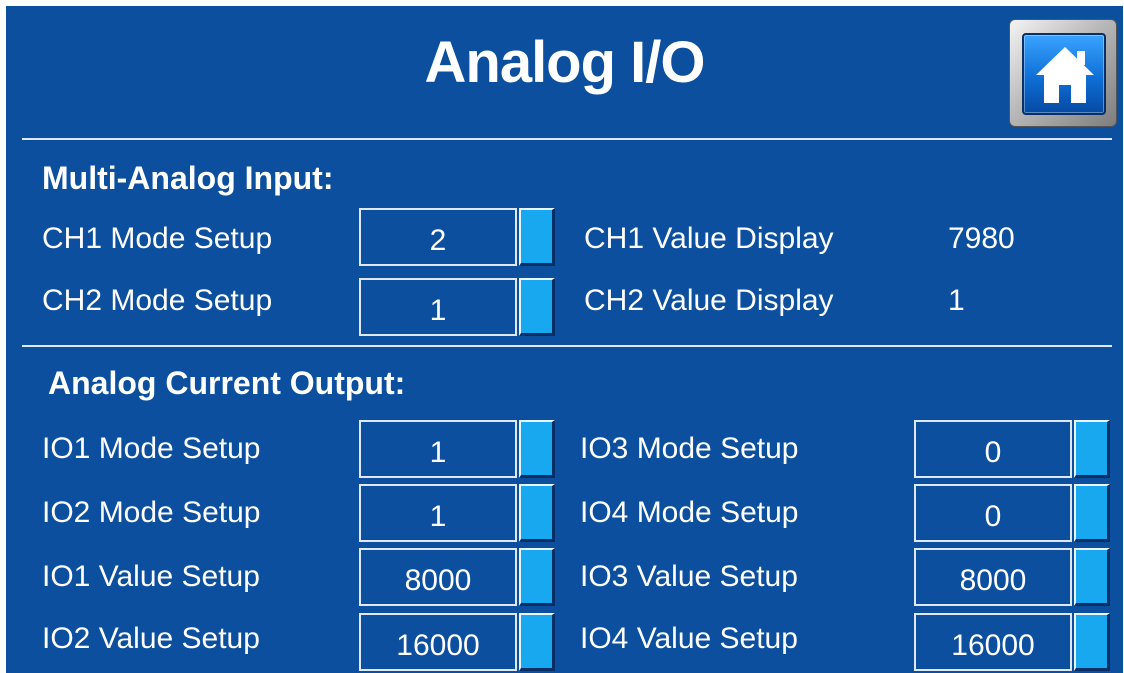  Describe the element at coordinates (689, 512) in the screenshot. I see `io4-mode-label: IO4 Mode Setup` at that location.